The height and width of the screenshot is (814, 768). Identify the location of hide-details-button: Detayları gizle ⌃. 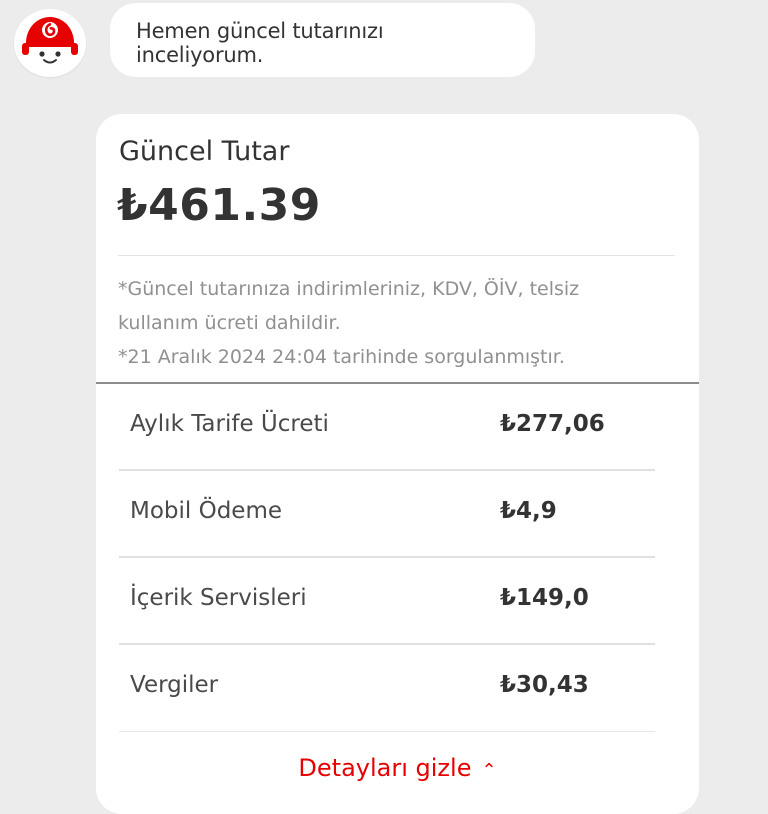
(397, 768).